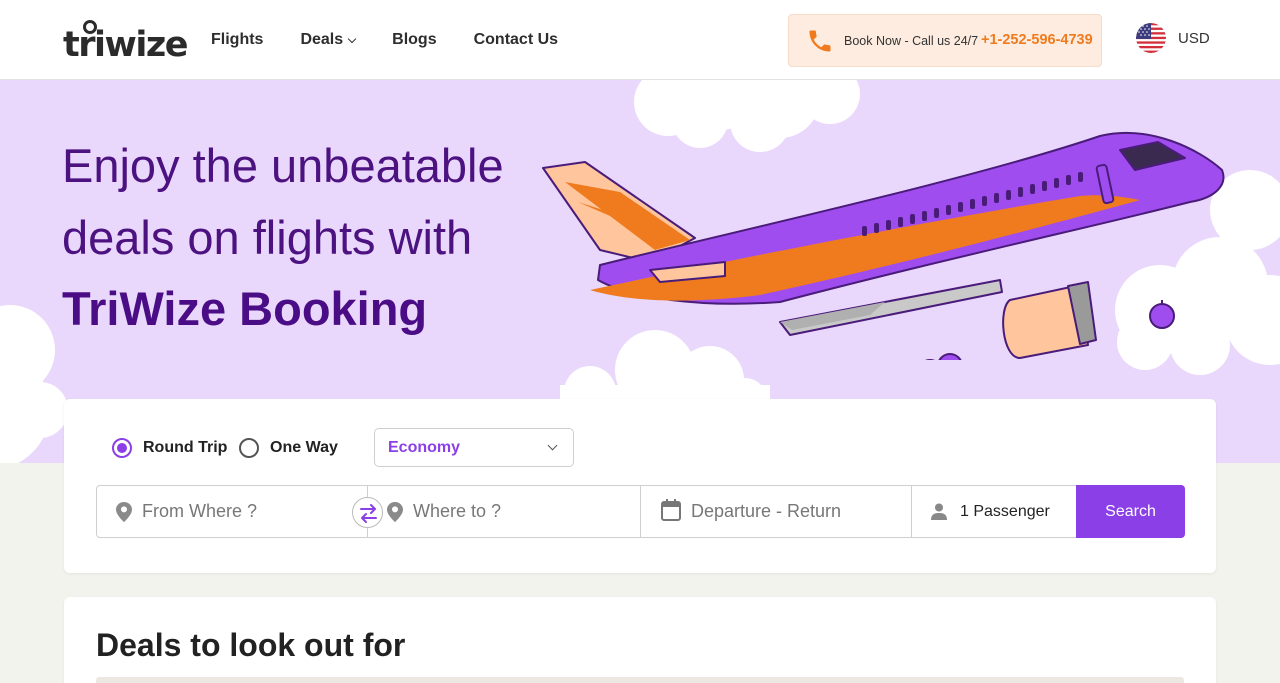  What do you see at coordinates (1194, 38) in the screenshot?
I see `currency-selector: USD` at bounding box center [1194, 38].